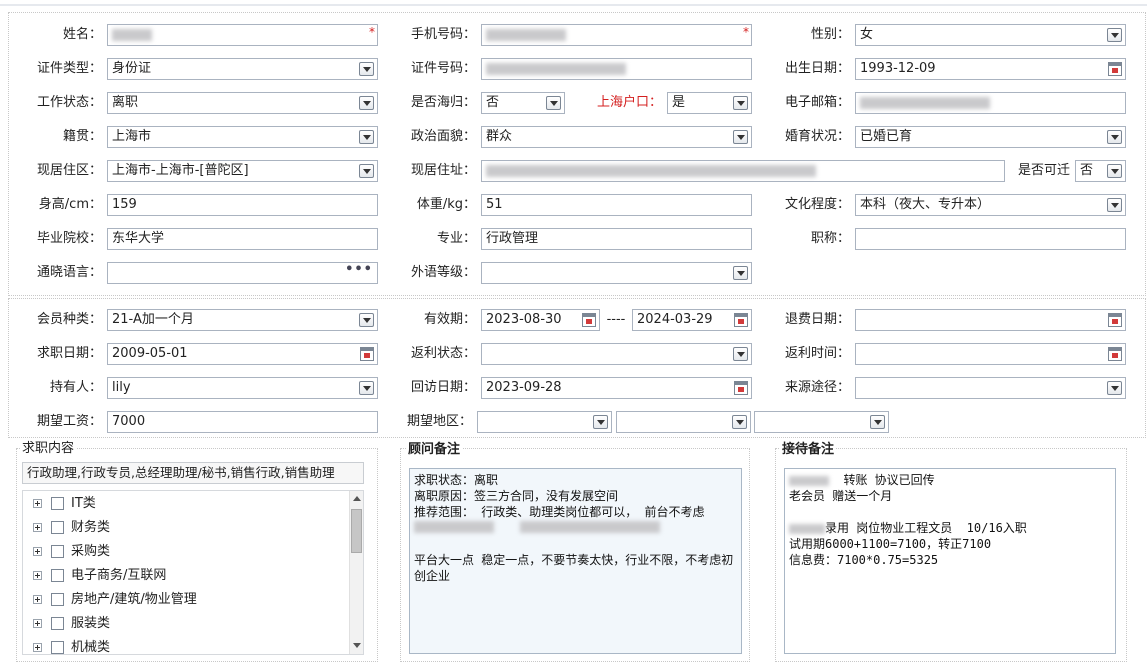 Image resolution: width=1147 pixels, height=663 pixels. What do you see at coordinates (193, 572) in the screenshot?
I see `category-tree: IT类 财务类 采购类 电子商务/互联网 房地产/建筑/物业管理 服装类 机械类` at bounding box center [193, 572].